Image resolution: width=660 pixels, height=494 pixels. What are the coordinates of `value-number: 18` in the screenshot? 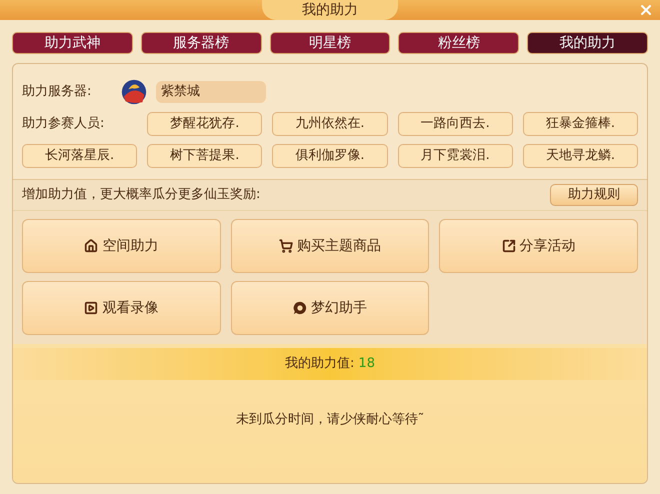 It's located at (366, 364).